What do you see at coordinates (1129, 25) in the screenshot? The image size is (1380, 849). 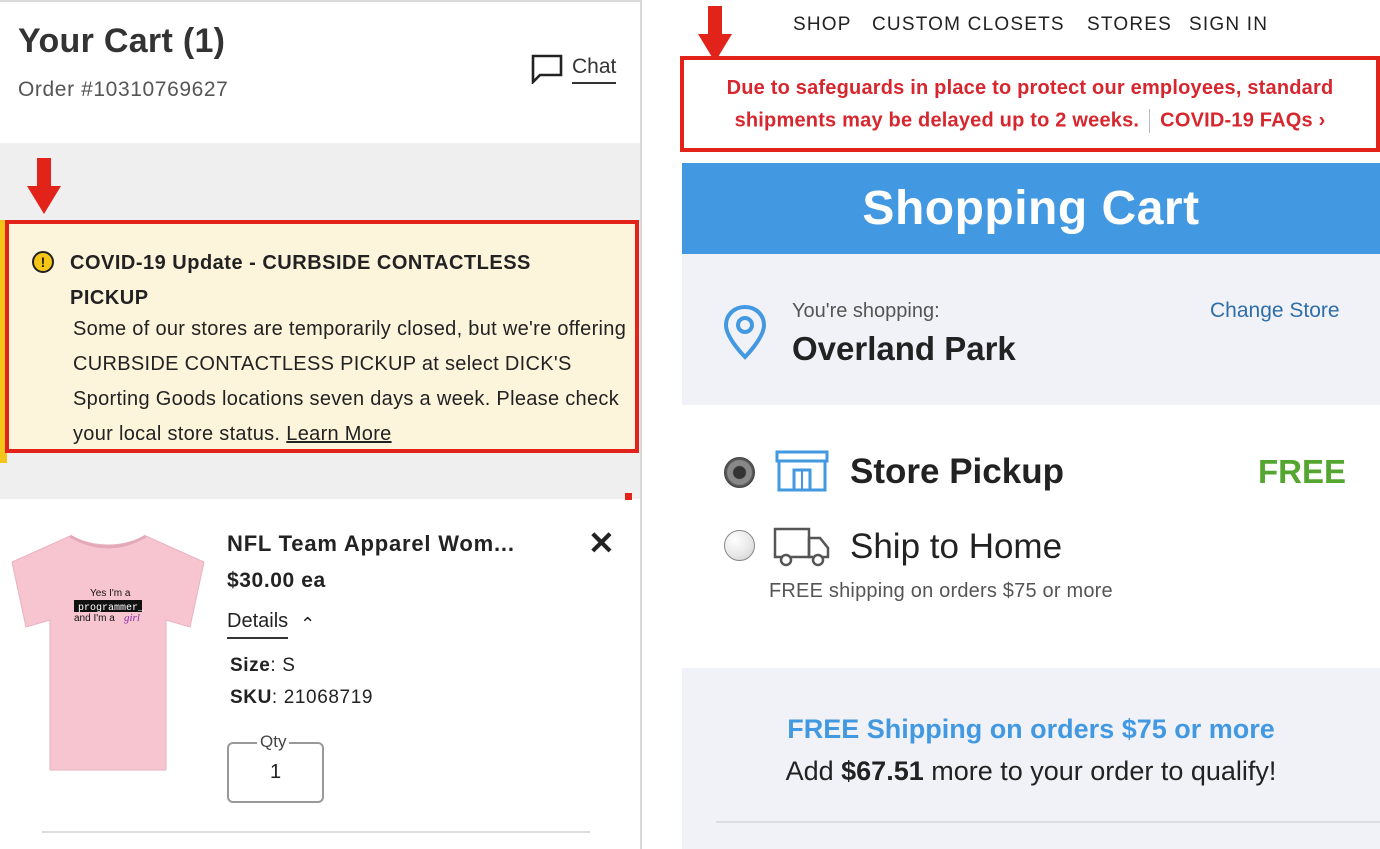 I see `nav-stores: STORES` at bounding box center [1129, 25].